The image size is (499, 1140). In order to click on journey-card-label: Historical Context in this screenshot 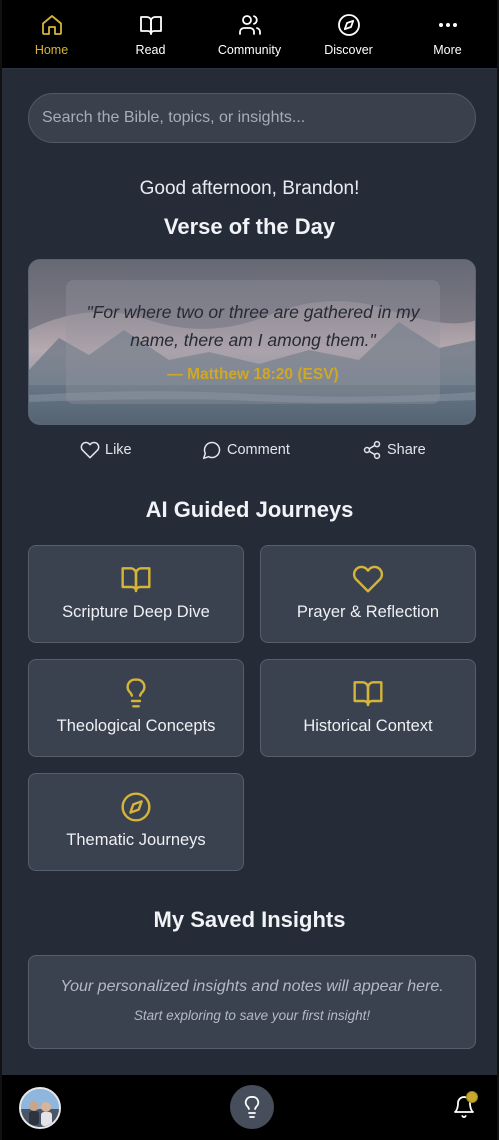, I will do `click(368, 726)`.